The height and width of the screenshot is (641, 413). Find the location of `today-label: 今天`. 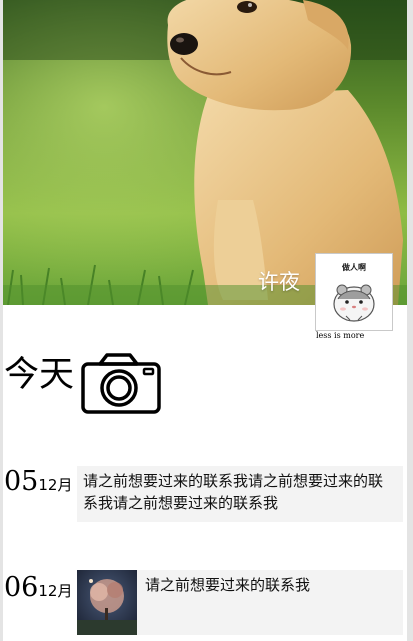

today-label: 今天 is located at coordinates (39, 375).